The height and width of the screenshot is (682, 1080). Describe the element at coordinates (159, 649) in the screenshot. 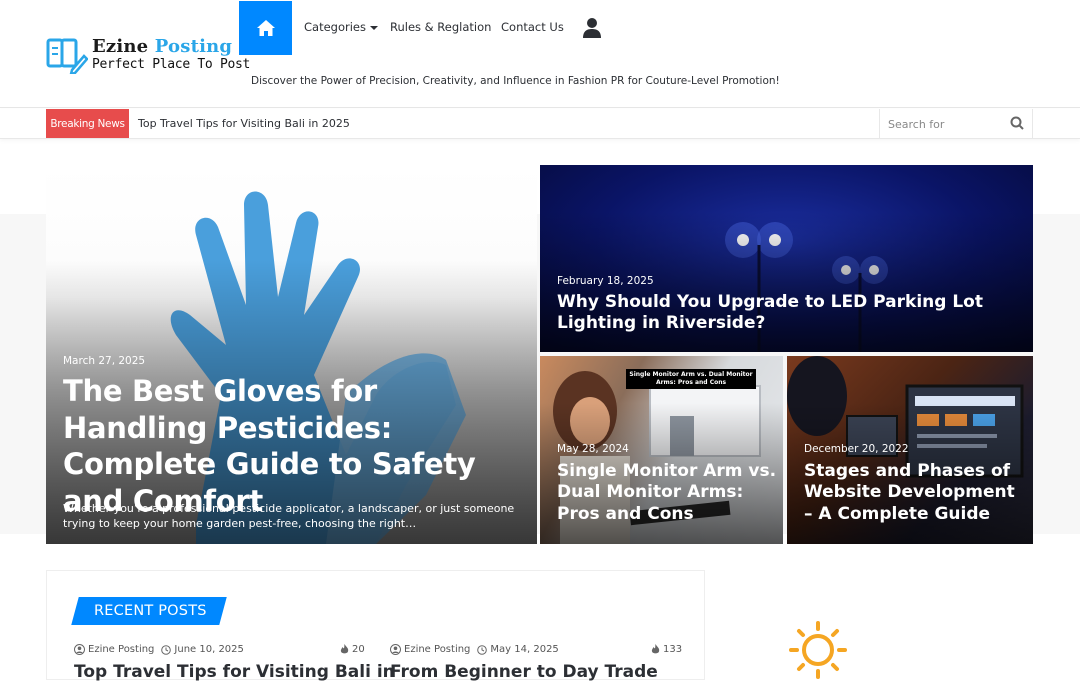

I see `post-meta: Ezine Posting June 10, 2025` at that location.